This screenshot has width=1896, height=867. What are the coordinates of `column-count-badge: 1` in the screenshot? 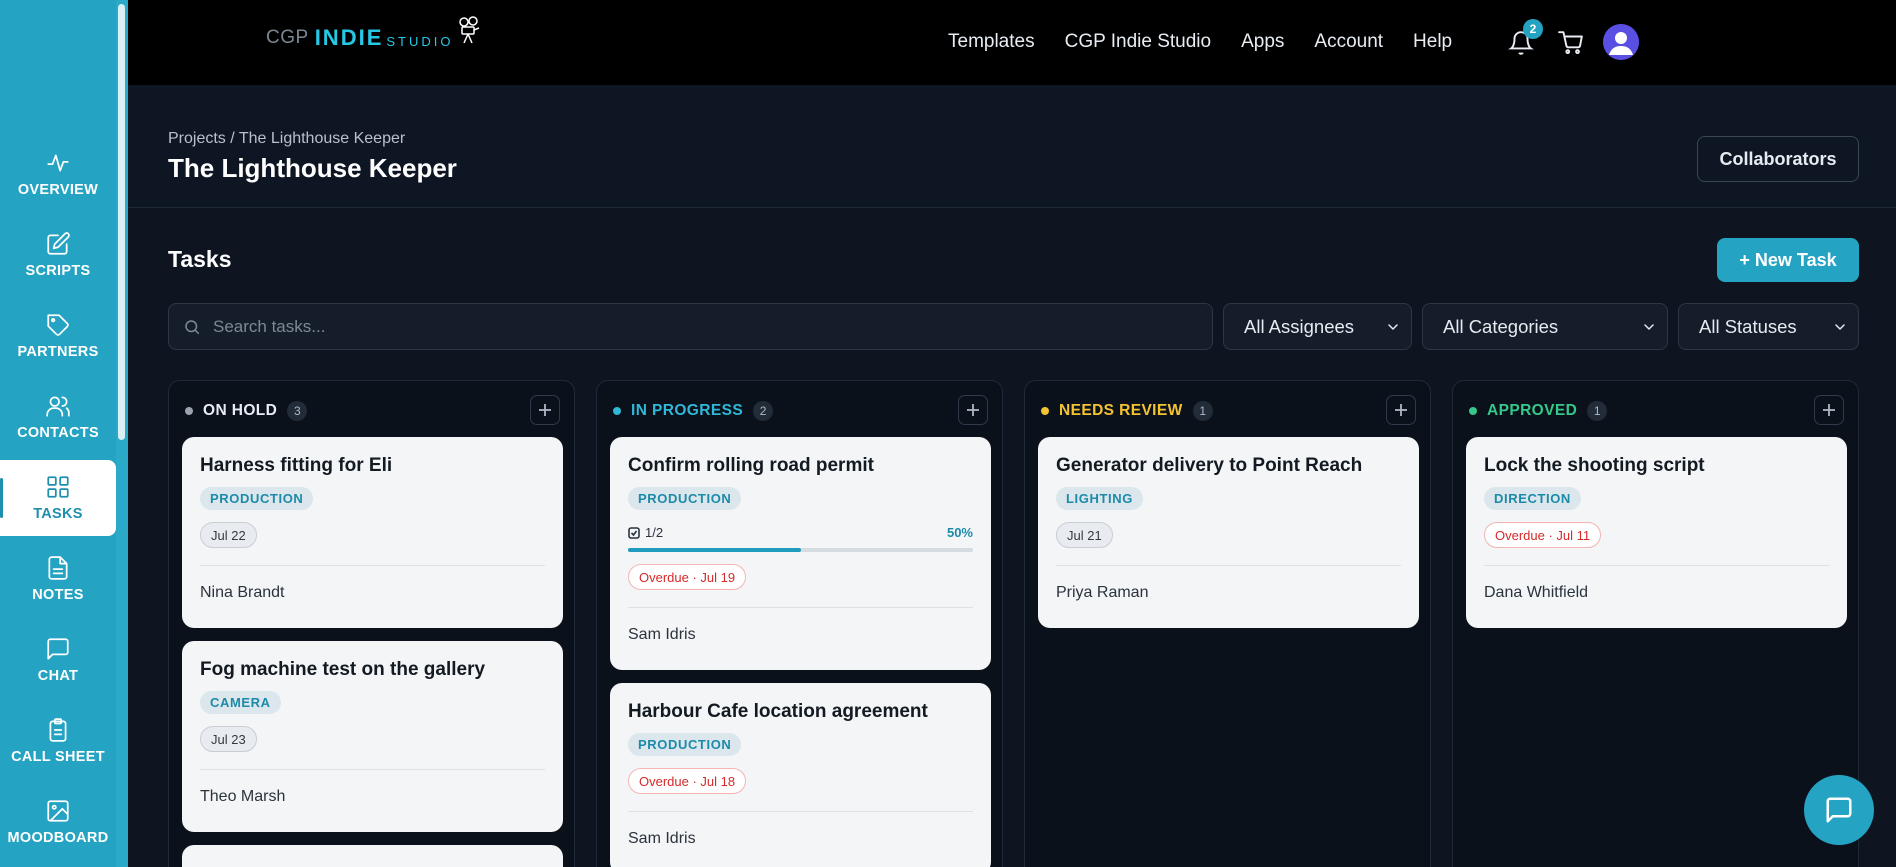 It's located at (1202, 411).